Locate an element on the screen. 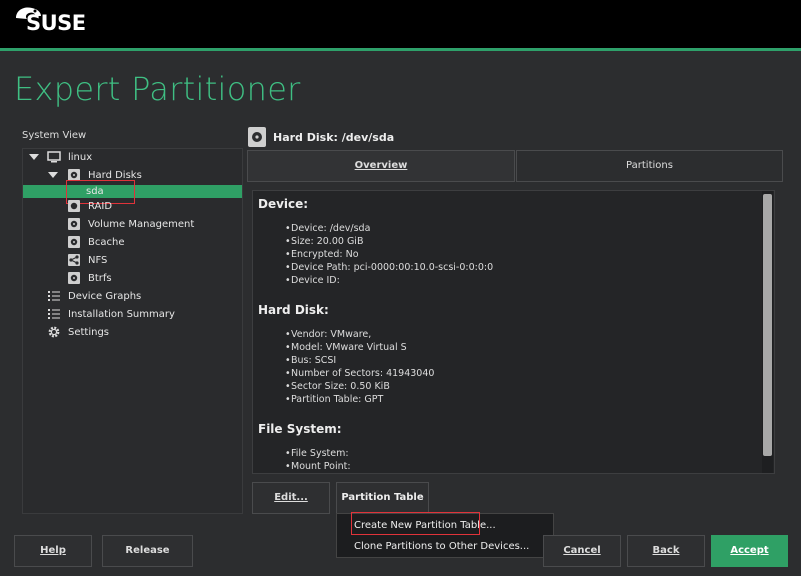 The image size is (801, 576). share-icon is located at coordinates (74, 260).